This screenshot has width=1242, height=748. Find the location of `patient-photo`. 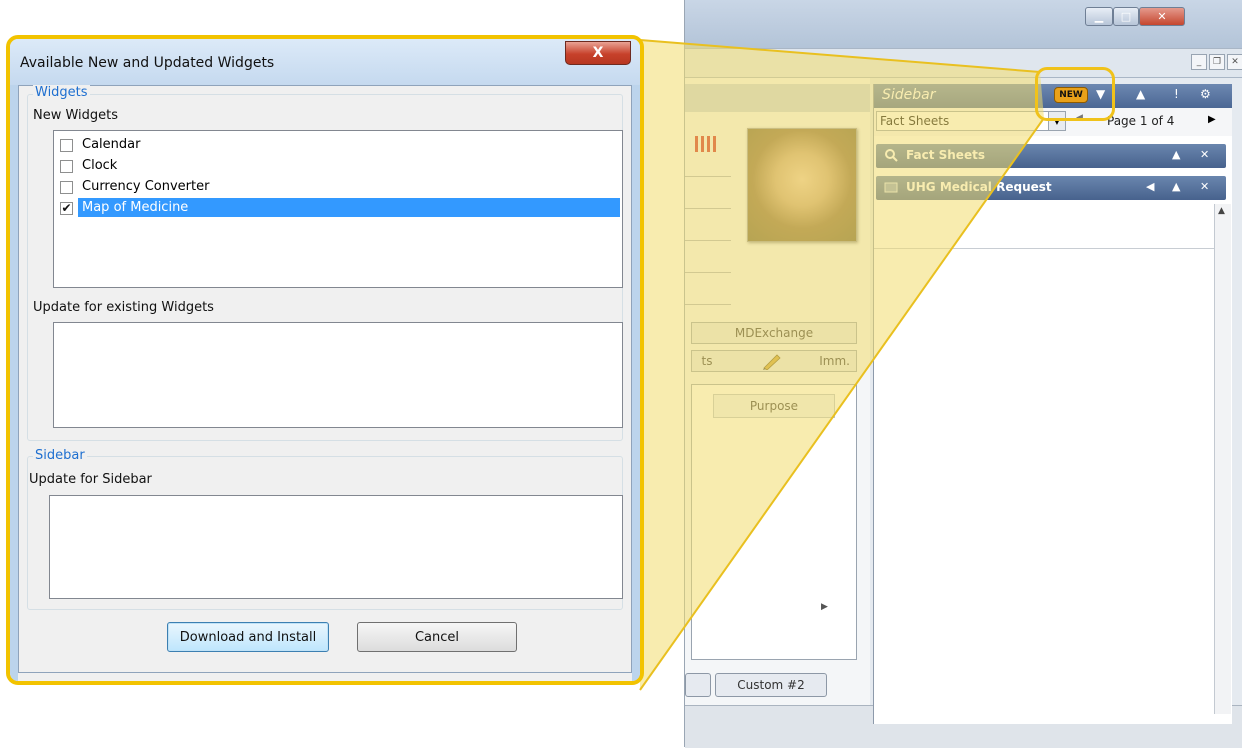

patient-photo is located at coordinates (802, 185).